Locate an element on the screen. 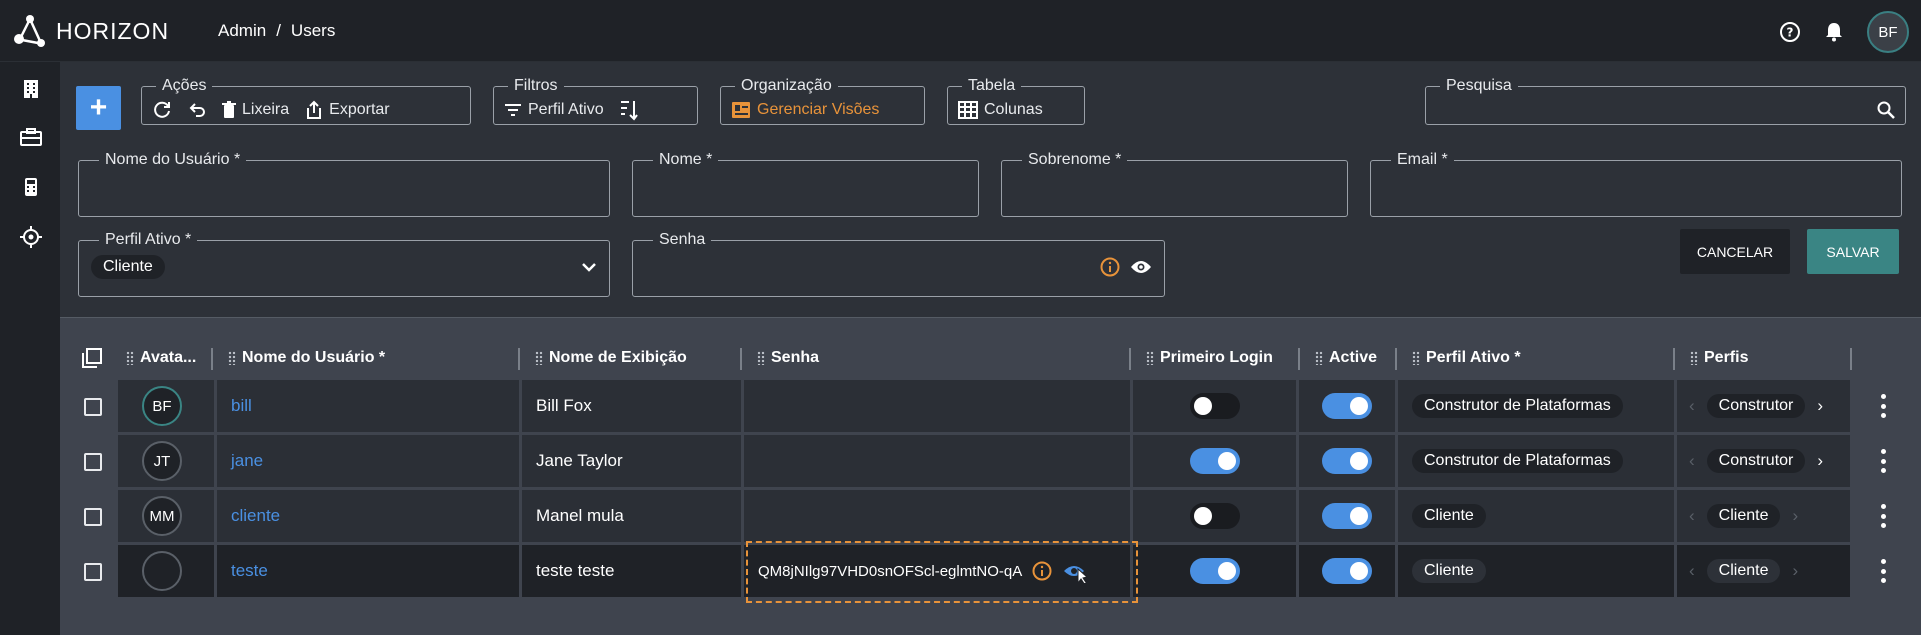  help-icon: ? is located at coordinates (1790, 32).